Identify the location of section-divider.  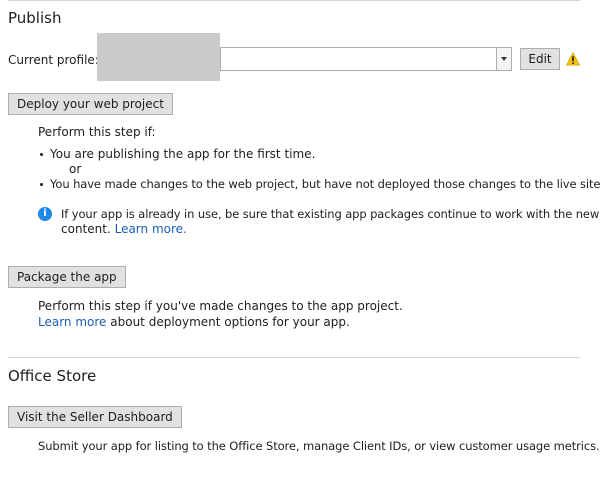
(294, 357).